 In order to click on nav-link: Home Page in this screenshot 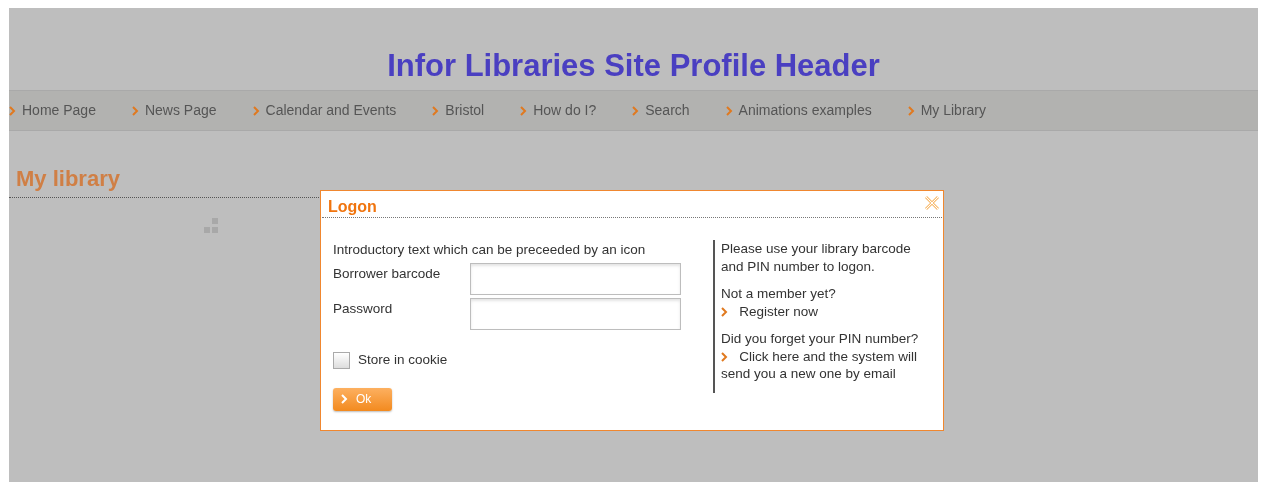, I will do `click(52, 110)`.